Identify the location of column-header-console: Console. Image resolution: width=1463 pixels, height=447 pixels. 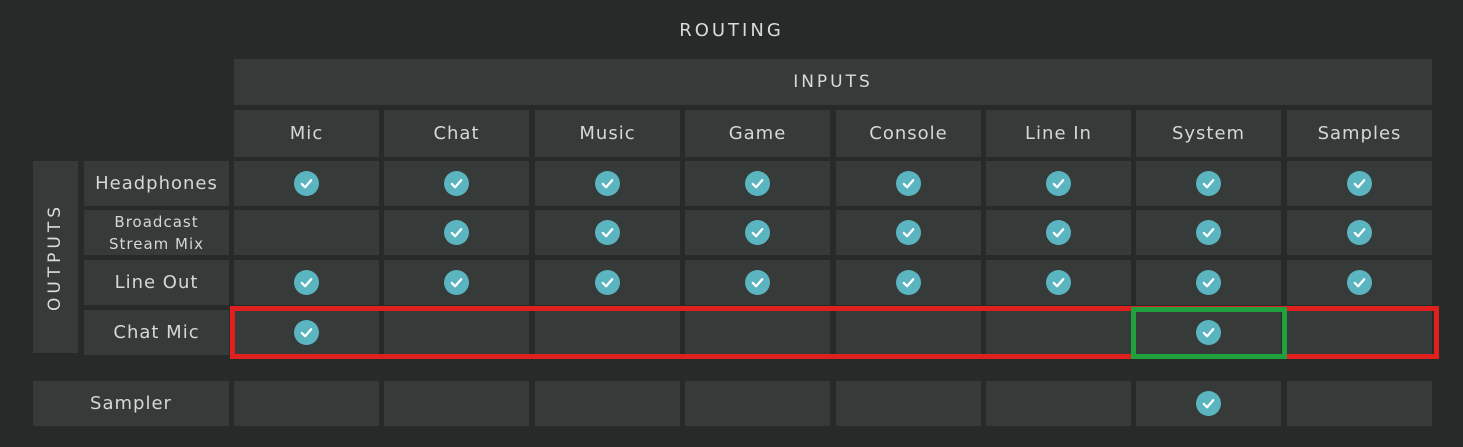
(908, 133).